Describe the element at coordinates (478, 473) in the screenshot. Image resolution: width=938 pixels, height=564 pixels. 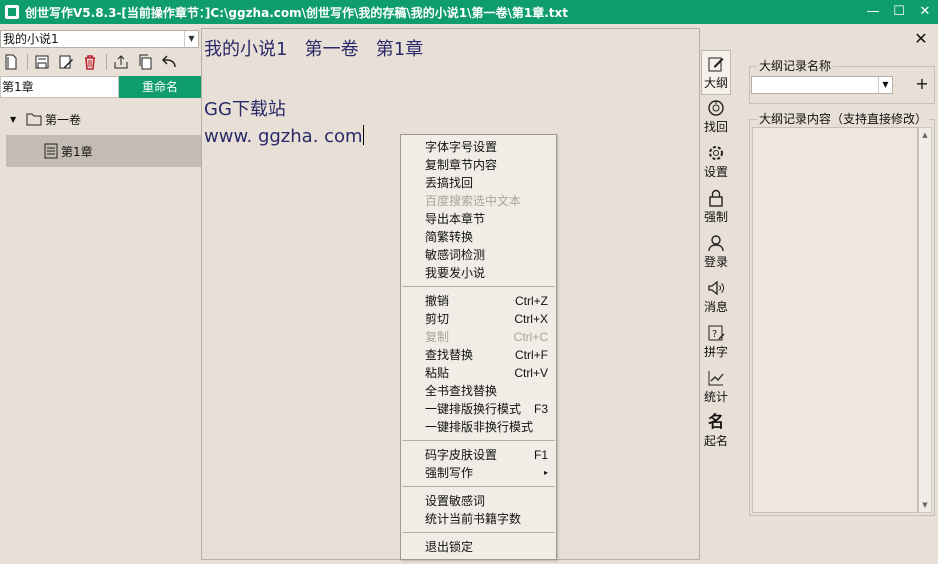
I see `context-menu-item: 强制写作 ▸` at that location.